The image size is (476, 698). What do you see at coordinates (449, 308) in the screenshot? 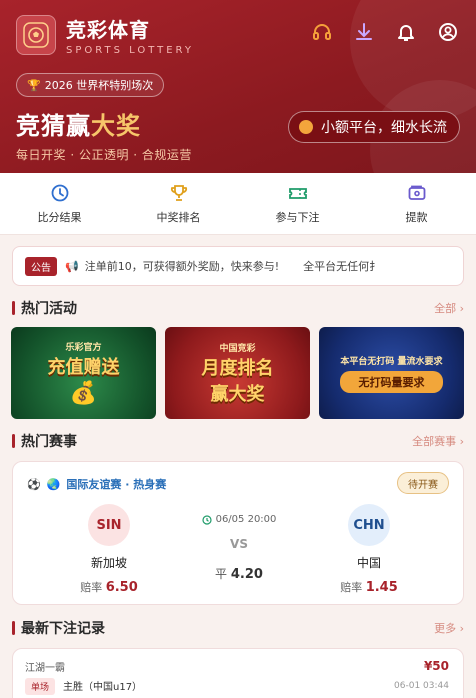
I see `activities-all-link: 全部 ›` at bounding box center [449, 308].